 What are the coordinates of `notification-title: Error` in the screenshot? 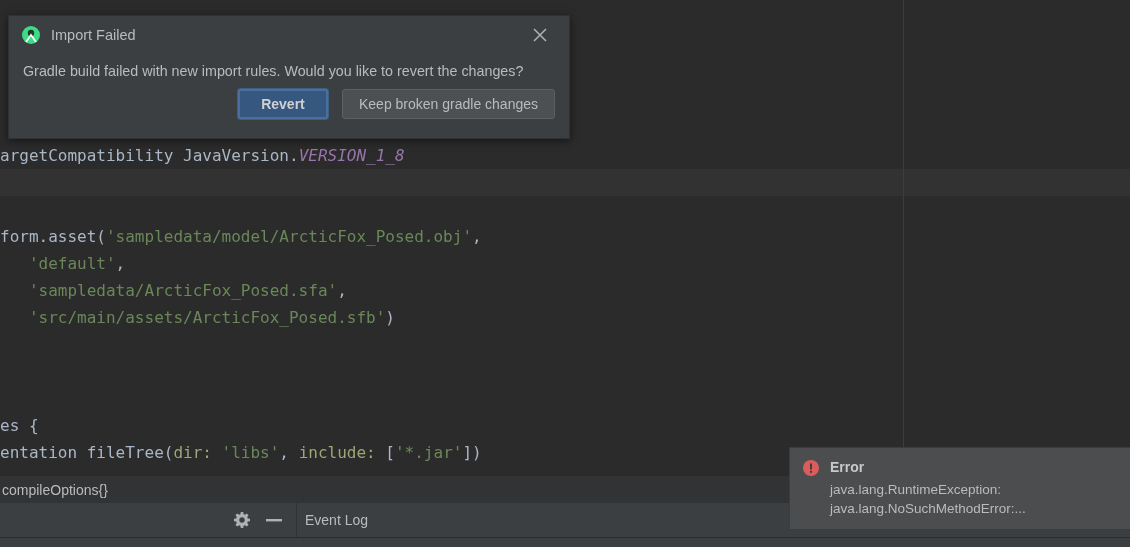 It's located at (848, 467).